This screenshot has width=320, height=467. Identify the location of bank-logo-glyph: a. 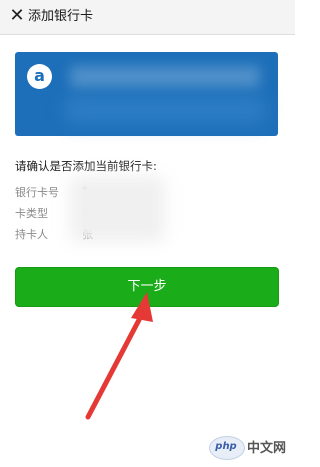
(39, 75).